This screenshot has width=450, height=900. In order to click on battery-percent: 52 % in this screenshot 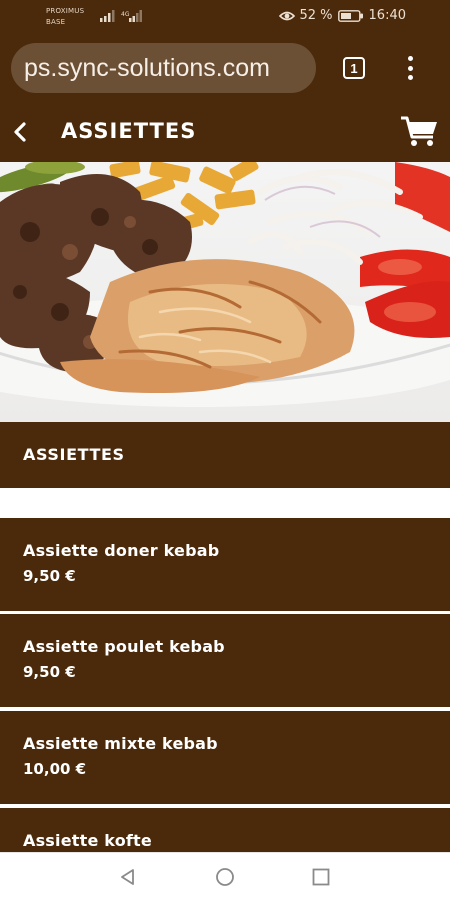, I will do `click(316, 15)`.